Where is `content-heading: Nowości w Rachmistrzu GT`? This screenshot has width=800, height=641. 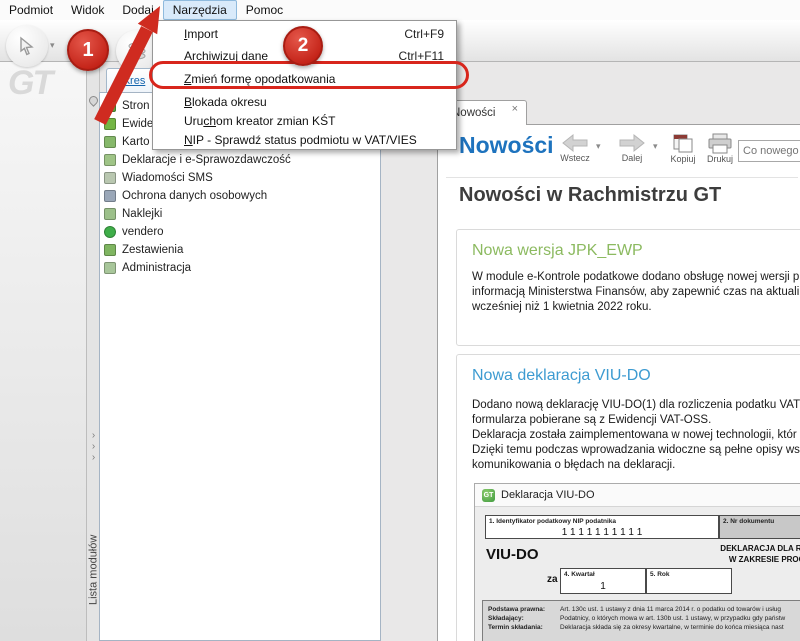
content-heading: Nowości w Rachmistrzu GT is located at coordinates (590, 195).